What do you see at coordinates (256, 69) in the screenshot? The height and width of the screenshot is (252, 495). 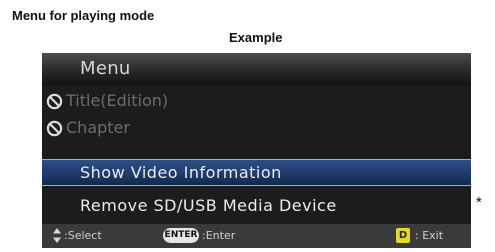 I see `menu-header: Menu` at bounding box center [256, 69].